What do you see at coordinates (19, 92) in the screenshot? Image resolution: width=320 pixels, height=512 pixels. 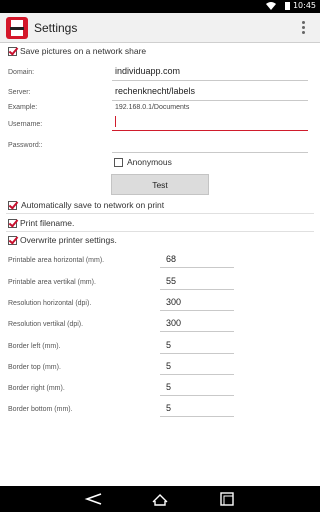 I see `server-label: Server:` at bounding box center [19, 92].